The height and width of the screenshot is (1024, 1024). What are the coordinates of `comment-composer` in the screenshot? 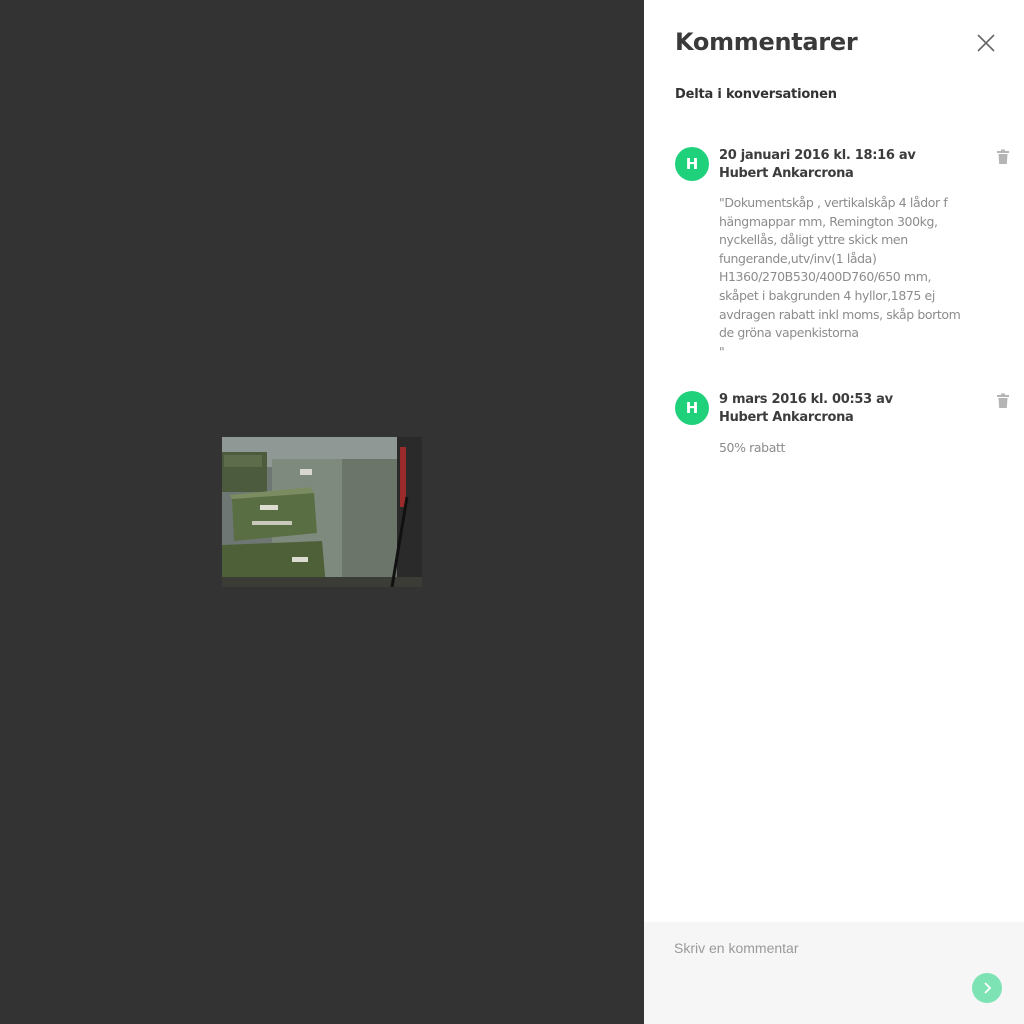 It's located at (834, 973).